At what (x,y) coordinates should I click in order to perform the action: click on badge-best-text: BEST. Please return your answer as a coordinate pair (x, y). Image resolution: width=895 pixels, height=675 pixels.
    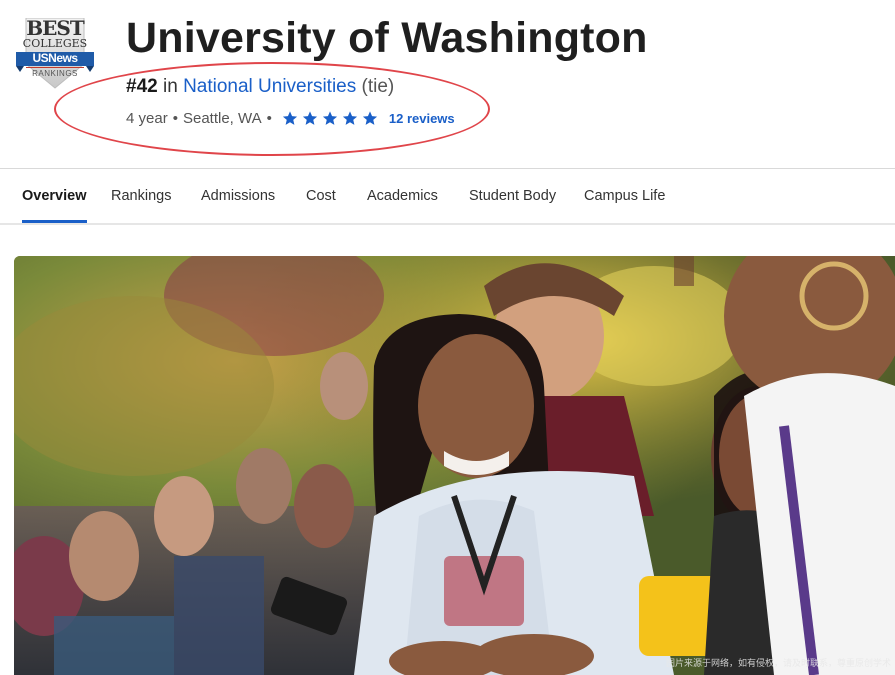
    Looking at the image, I should click on (55, 28).